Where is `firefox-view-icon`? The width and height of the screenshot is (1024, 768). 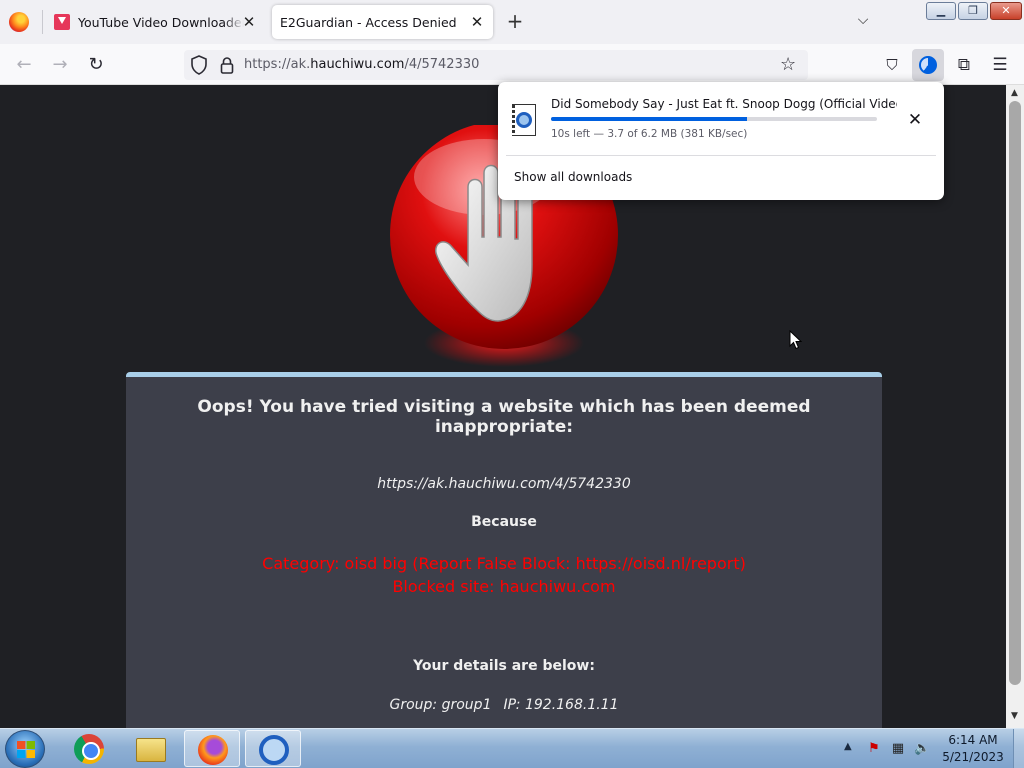 firefox-view-icon is located at coordinates (19, 22).